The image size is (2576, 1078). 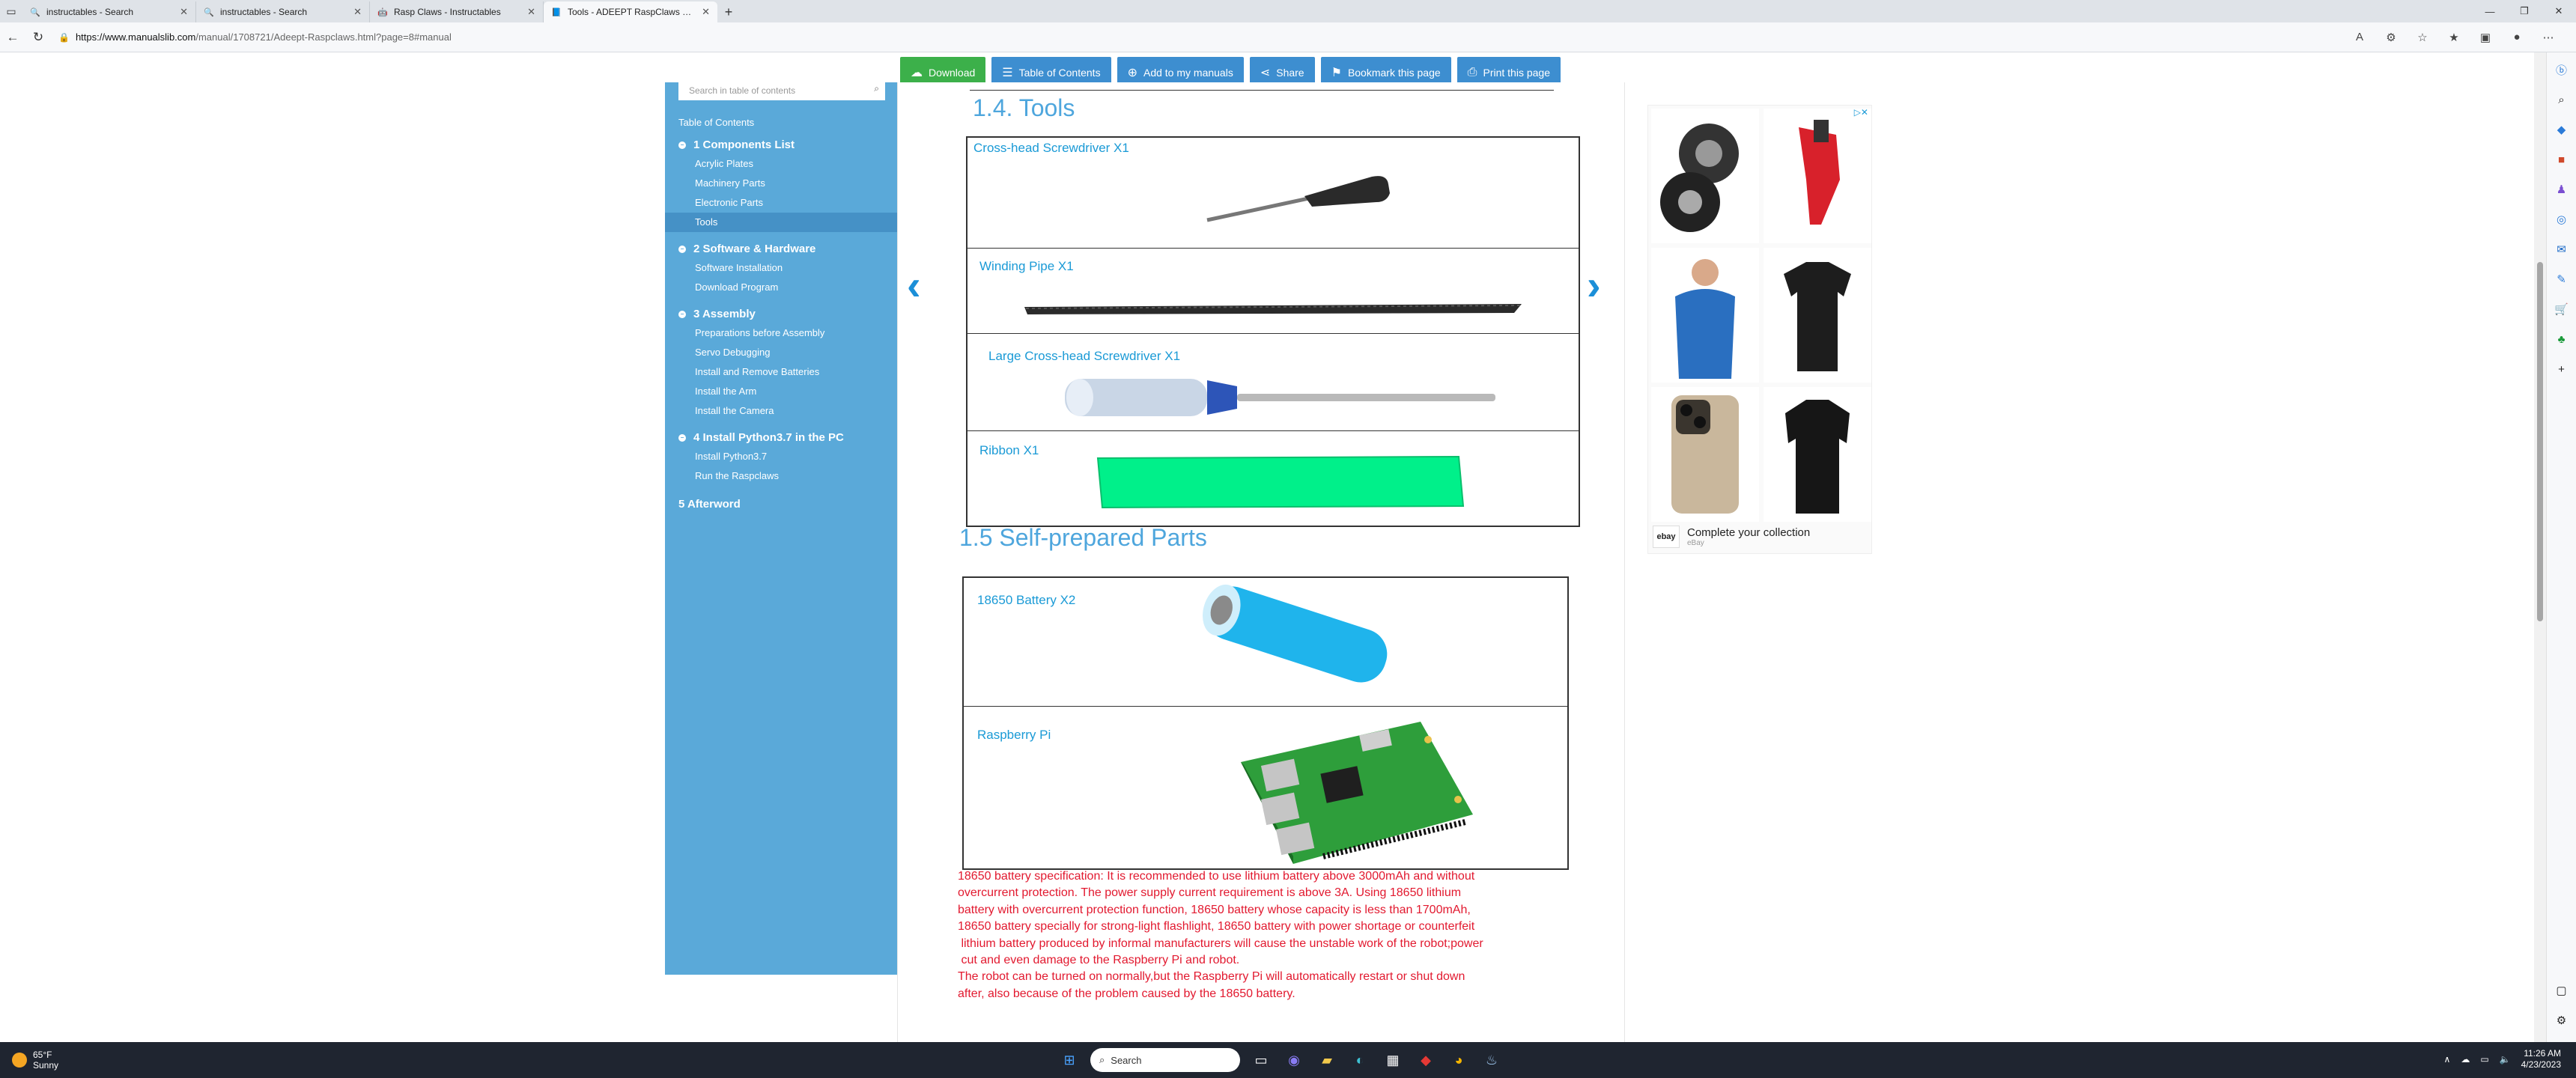 I want to click on chat-icon: ◉, so click(x=1294, y=1060).